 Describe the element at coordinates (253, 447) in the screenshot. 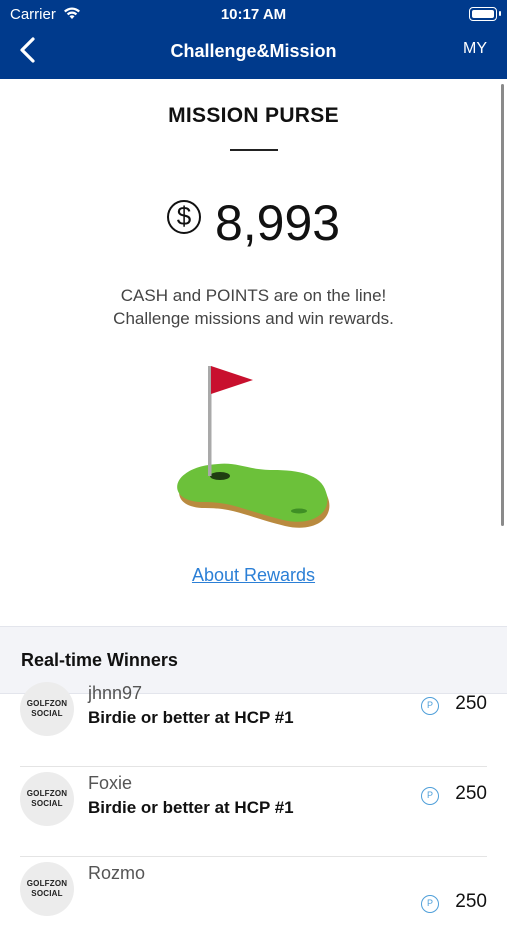

I see `golf-flag-illustration` at that location.